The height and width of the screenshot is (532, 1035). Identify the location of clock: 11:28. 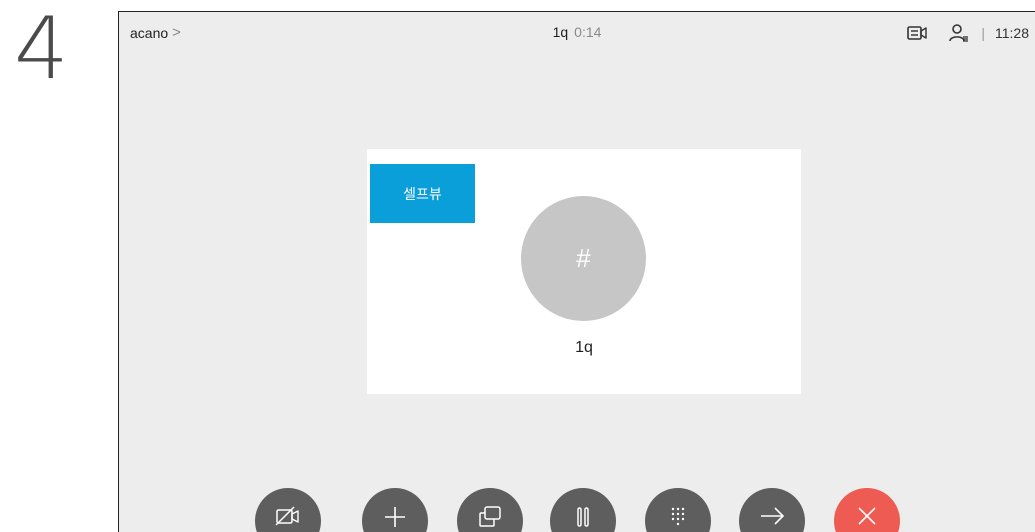
(1012, 33).